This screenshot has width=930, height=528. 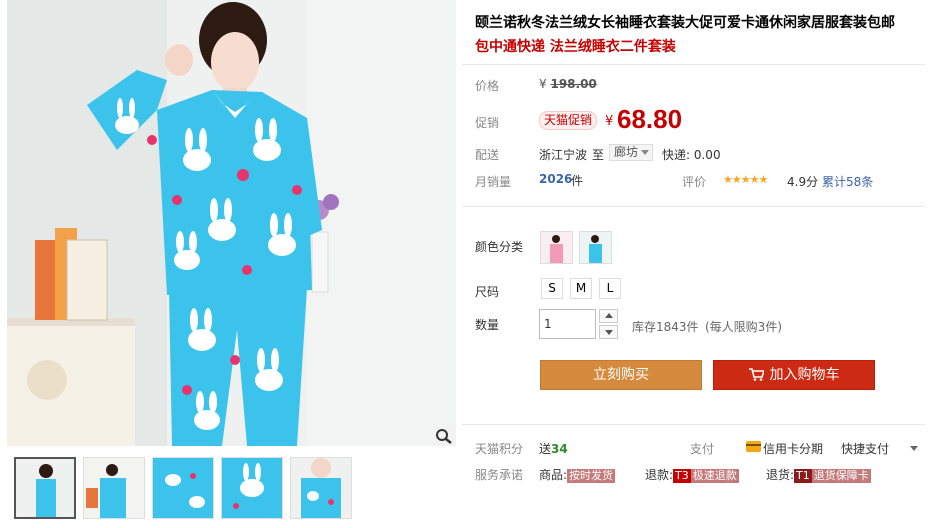 What do you see at coordinates (804, 375) in the screenshot?
I see `add-to-cart-label: 加入购物车` at bounding box center [804, 375].